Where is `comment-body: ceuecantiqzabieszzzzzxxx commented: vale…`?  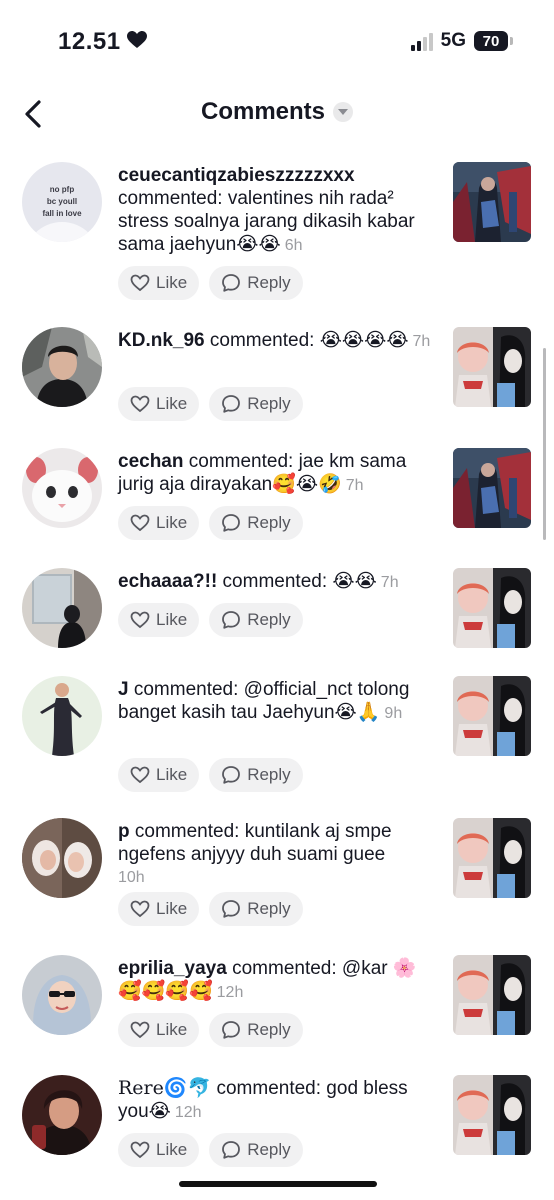
comment-body: ceuecantiqzabieszzzzzxxx commented: vale… is located at coordinates (278, 210).